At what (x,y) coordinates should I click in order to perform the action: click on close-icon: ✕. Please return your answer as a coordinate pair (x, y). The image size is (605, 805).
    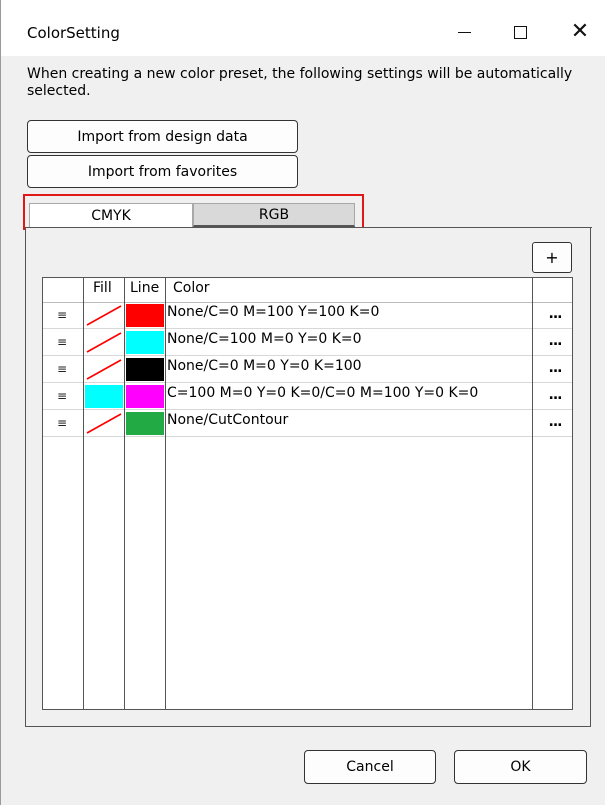
    Looking at the image, I should click on (580, 31).